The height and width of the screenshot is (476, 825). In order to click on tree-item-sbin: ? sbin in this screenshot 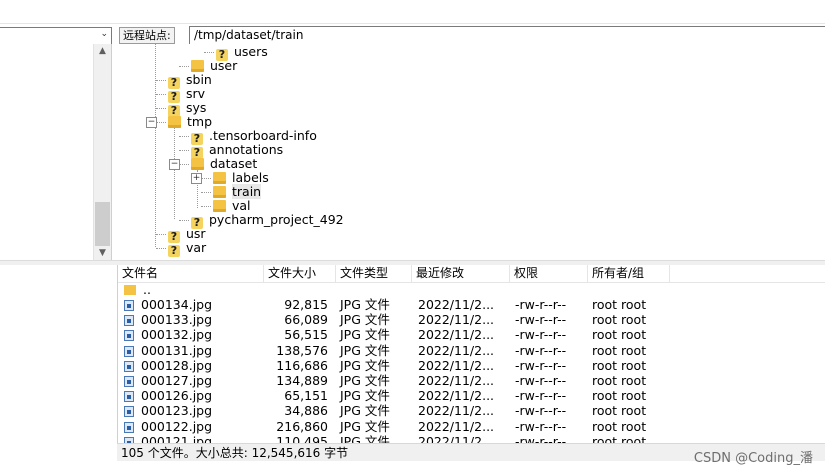, I will do `click(190, 81)`.